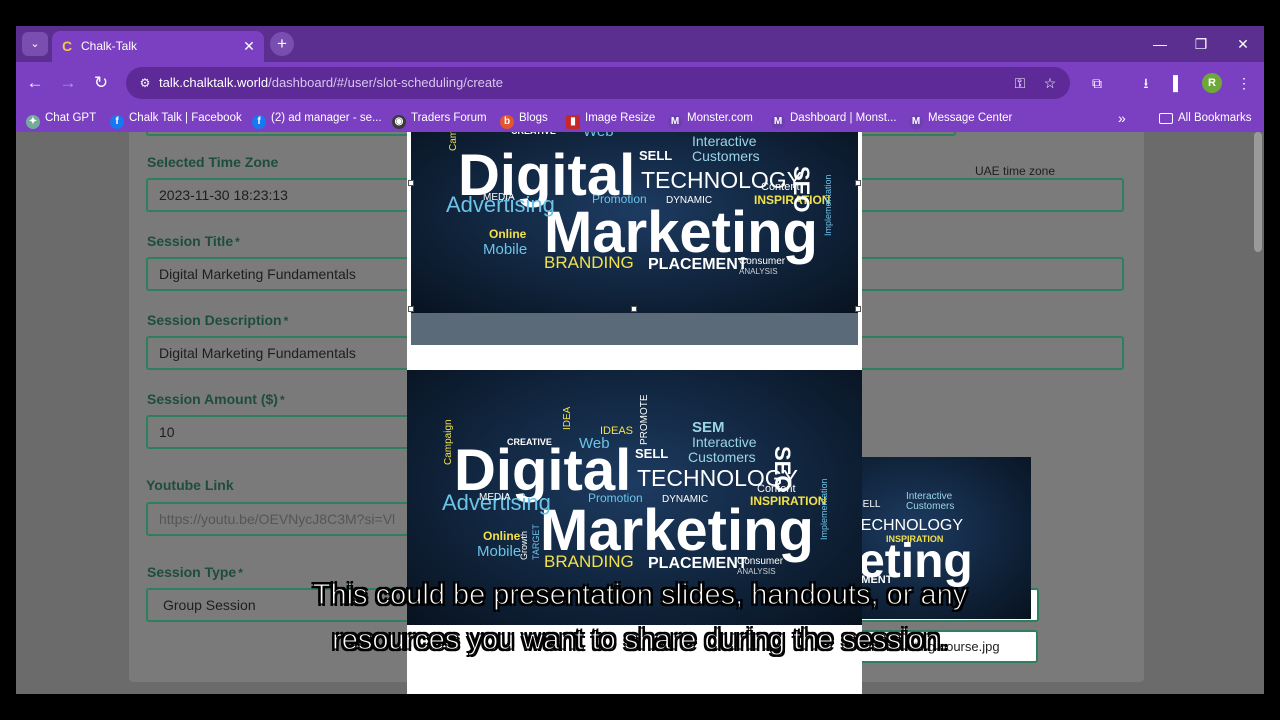 The width and height of the screenshot is (1280, 720). Describe the element at coordinates (495, 497) in the screenshot. I see `preview-word-media: MEDIA` at that location.